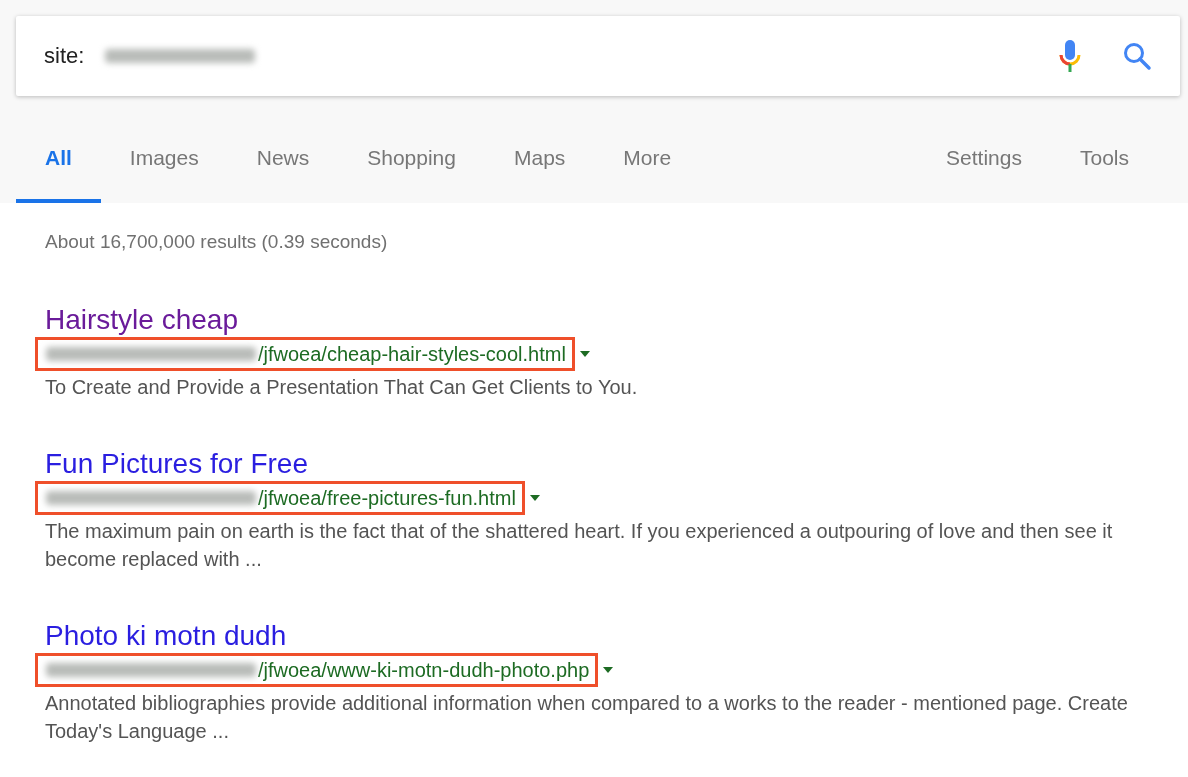  I want to click on result-url: /jfwoea/www-ki-motn-dudh-photo.php, so click(424, 670).